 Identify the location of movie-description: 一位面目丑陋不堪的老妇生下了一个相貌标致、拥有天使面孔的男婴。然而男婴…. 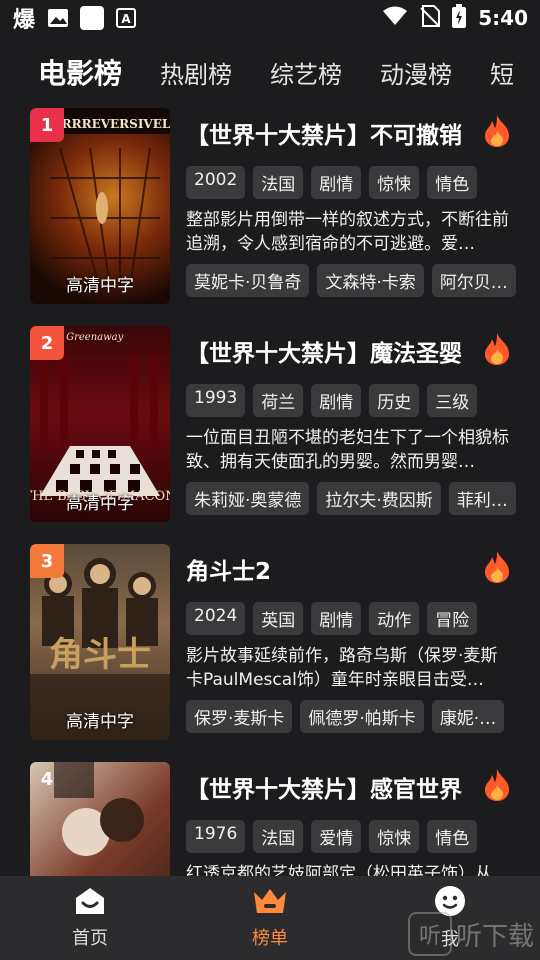
(347, 450).